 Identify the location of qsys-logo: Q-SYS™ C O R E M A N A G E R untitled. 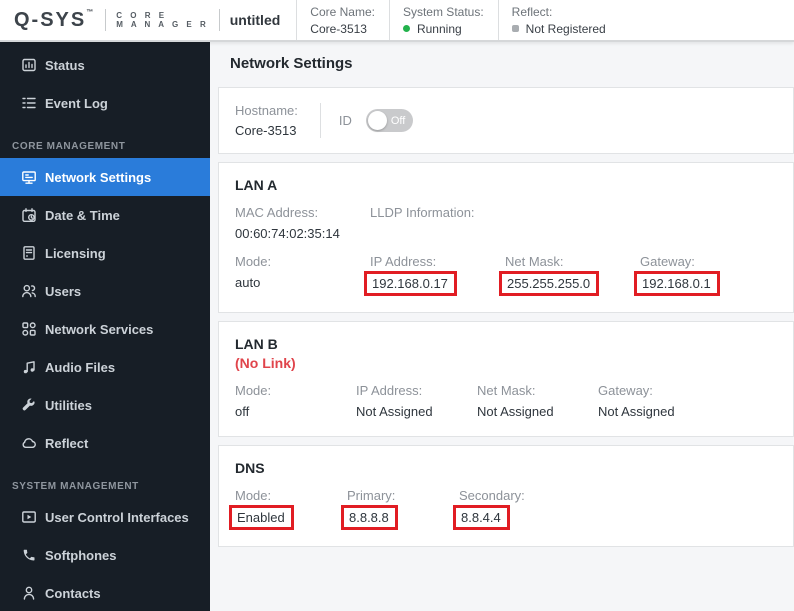
(148, 20).